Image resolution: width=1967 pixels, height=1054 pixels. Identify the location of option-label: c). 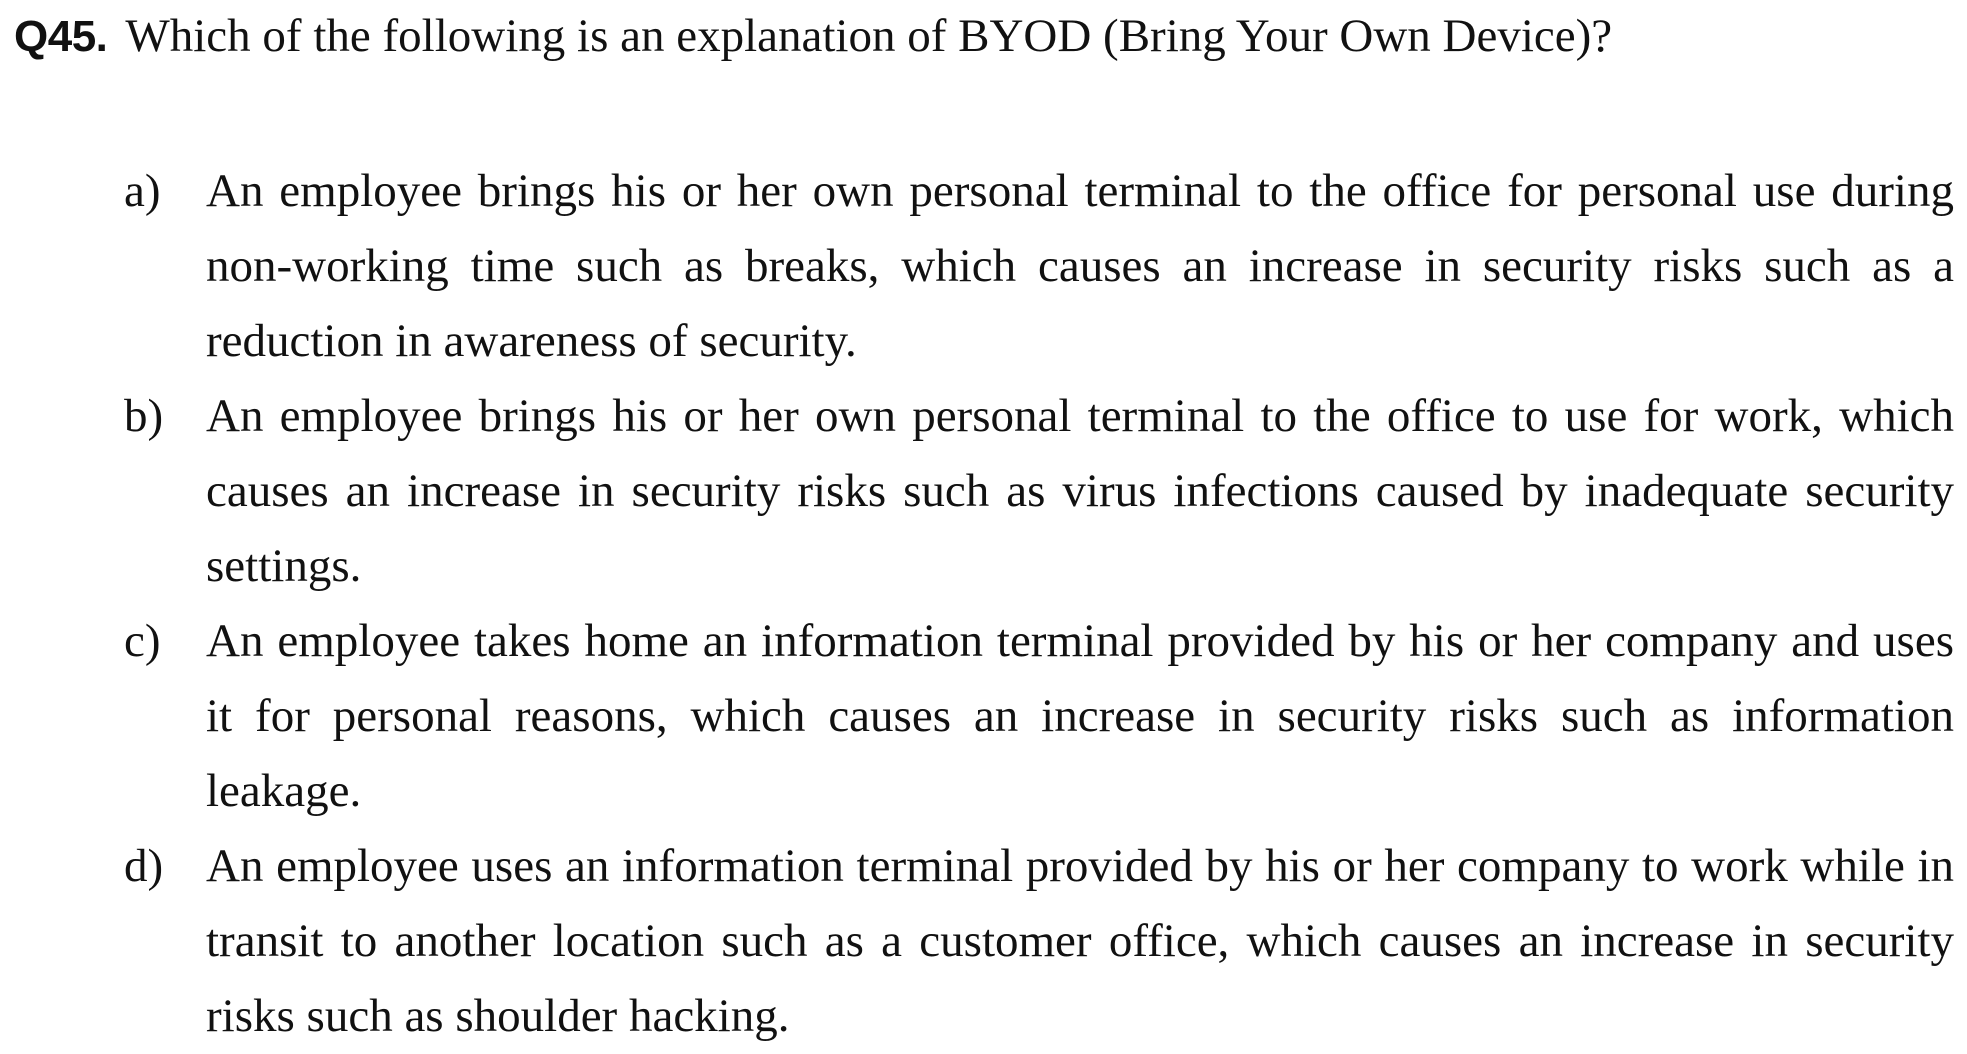
(142, 641).